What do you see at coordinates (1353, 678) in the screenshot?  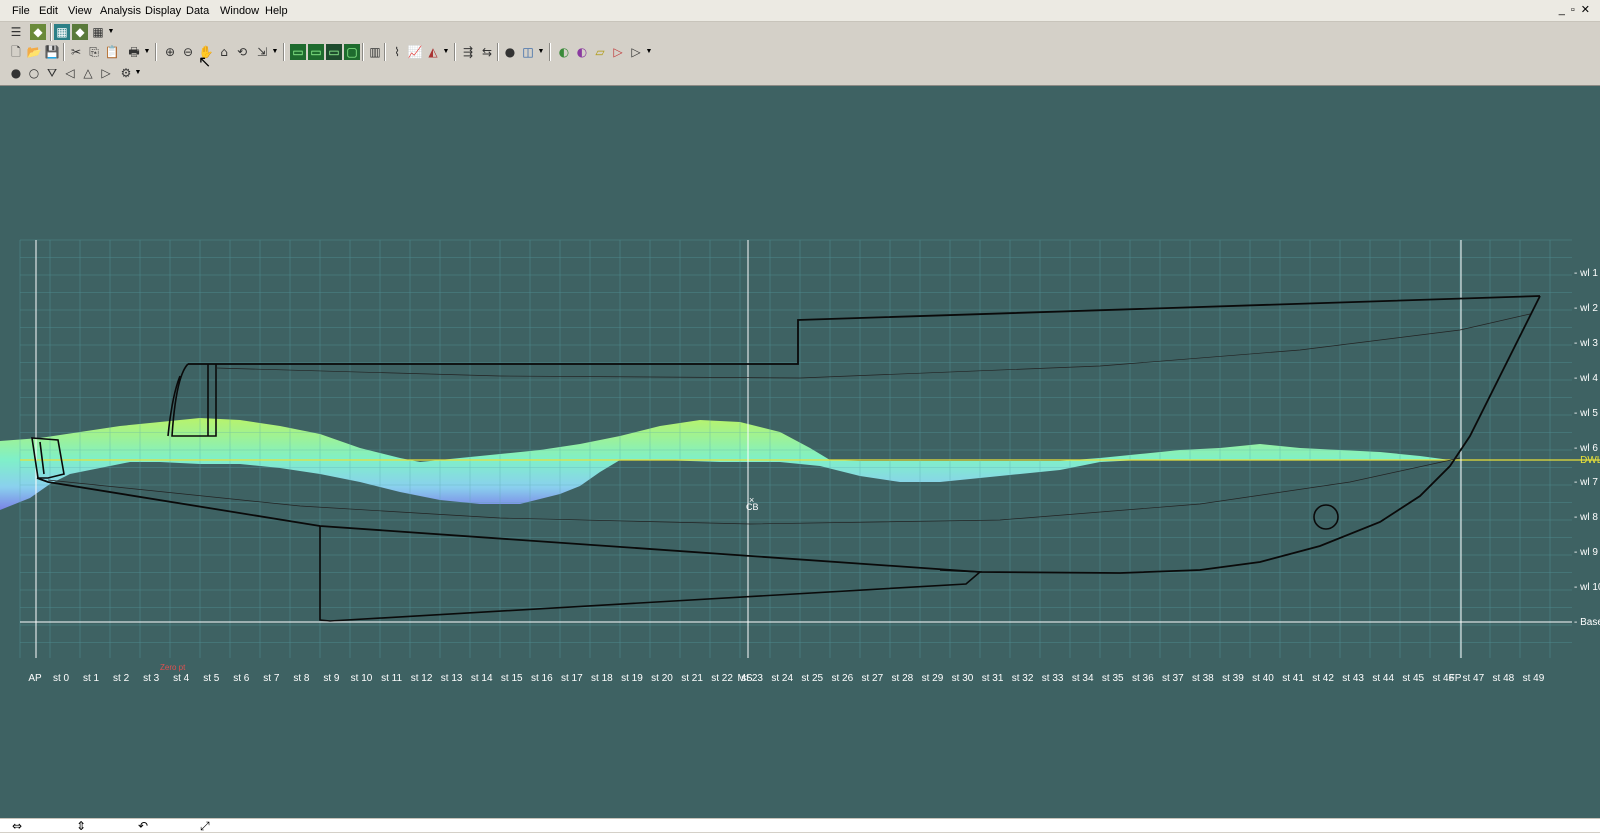 I see `station-label: st 43` at bounding box center [1353, 678].